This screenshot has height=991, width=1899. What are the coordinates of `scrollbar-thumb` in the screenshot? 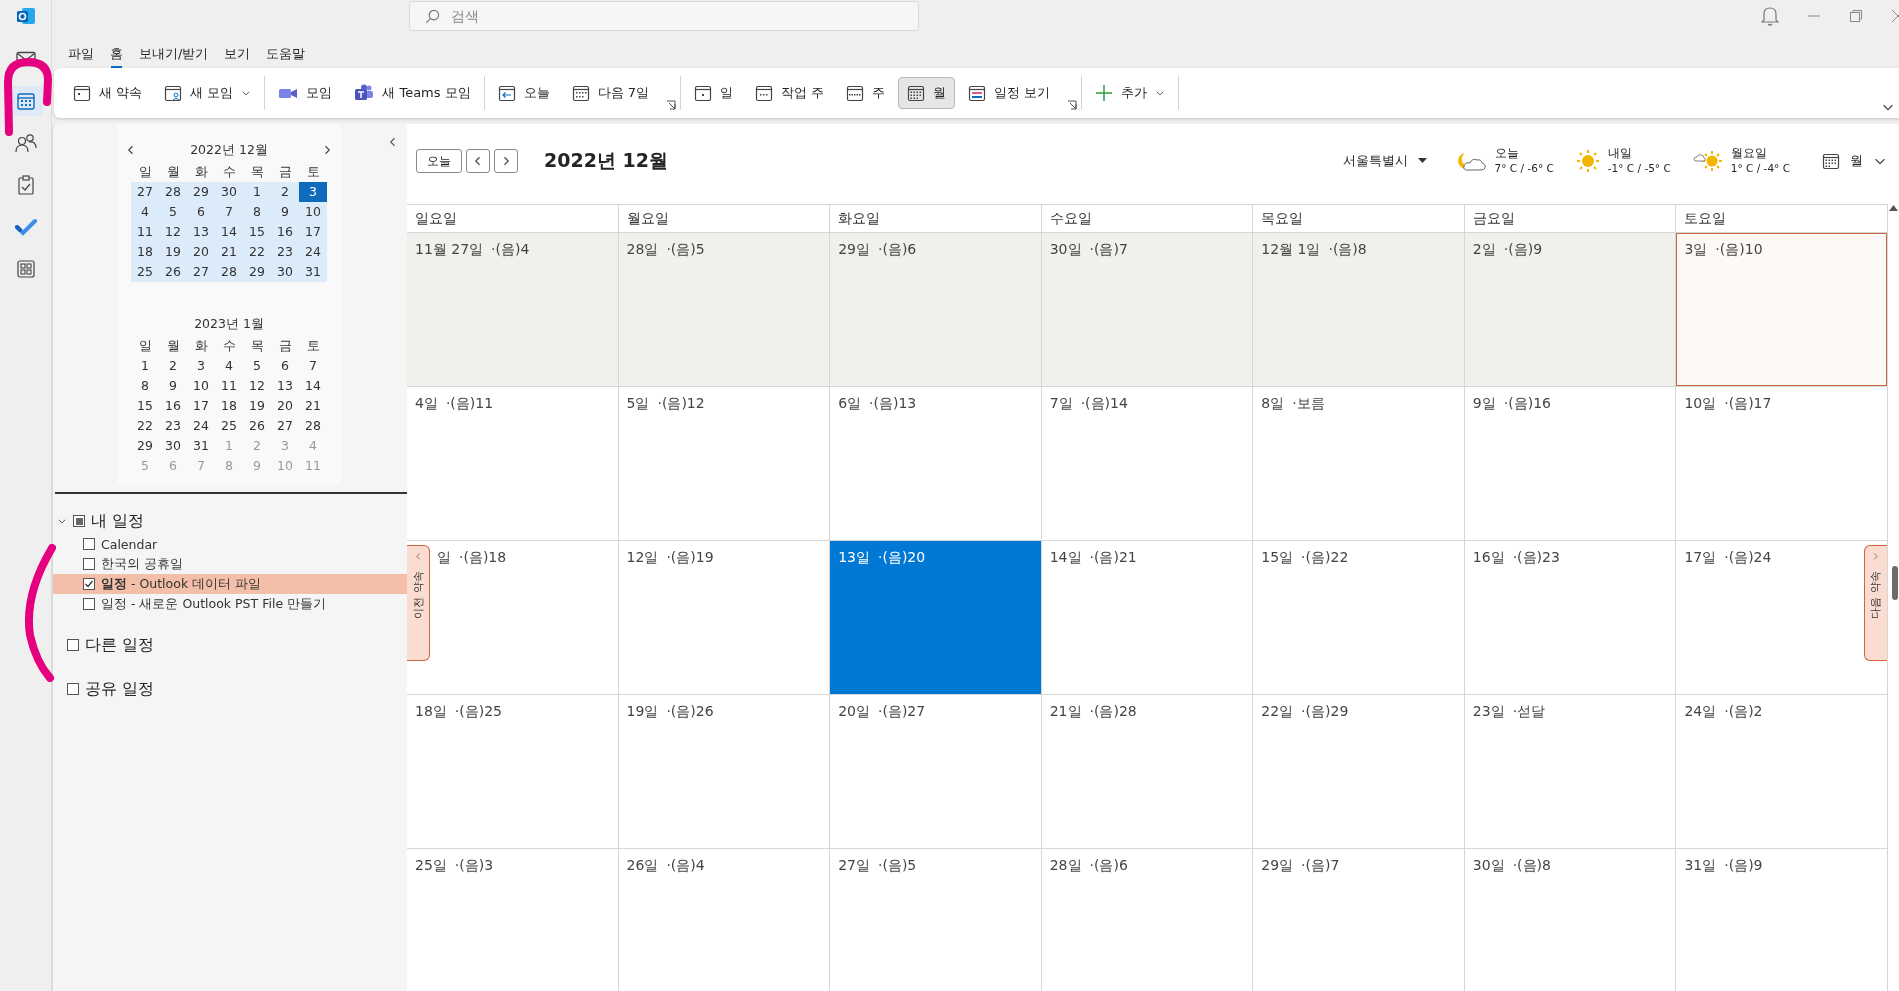 It's located at (1895, 583).